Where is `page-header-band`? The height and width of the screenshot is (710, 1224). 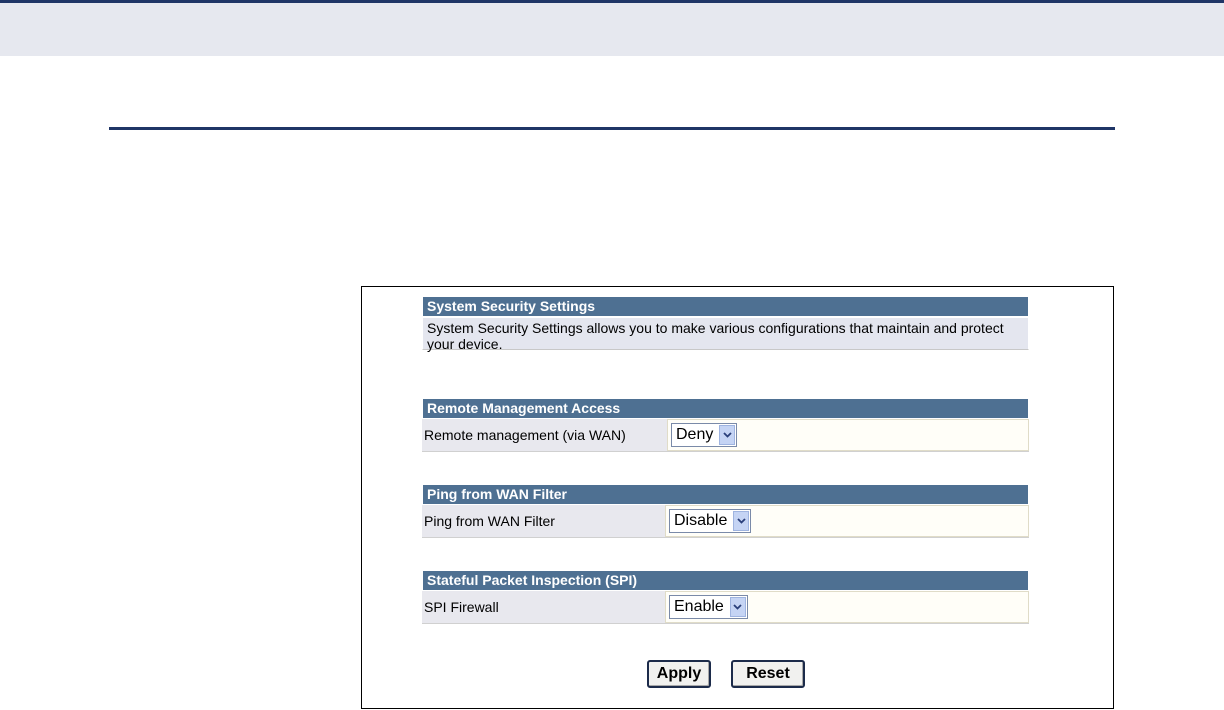 page-header-band is located at coordinates (612, 28).